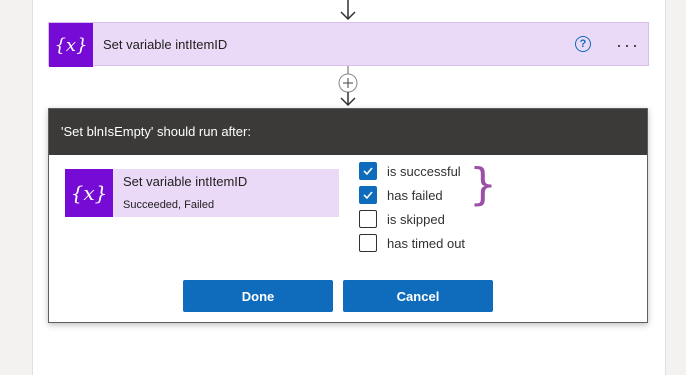  What do you see at coordinates (165, 44) in the screenshot?
I see `action-title: Set variable intItemID` at bounding box center [165, 44].